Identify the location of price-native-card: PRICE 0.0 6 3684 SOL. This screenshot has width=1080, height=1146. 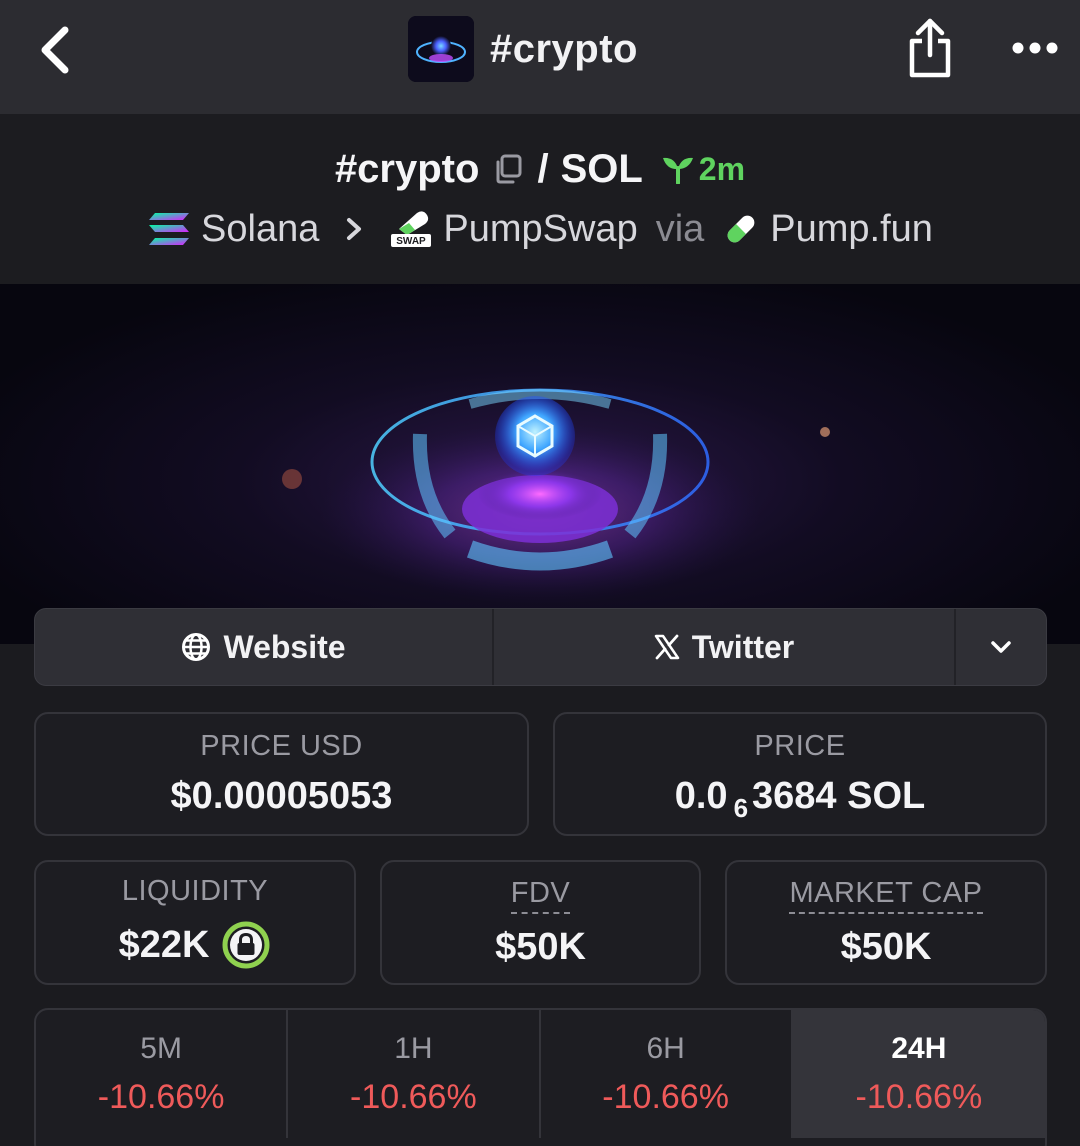
(800, 774).